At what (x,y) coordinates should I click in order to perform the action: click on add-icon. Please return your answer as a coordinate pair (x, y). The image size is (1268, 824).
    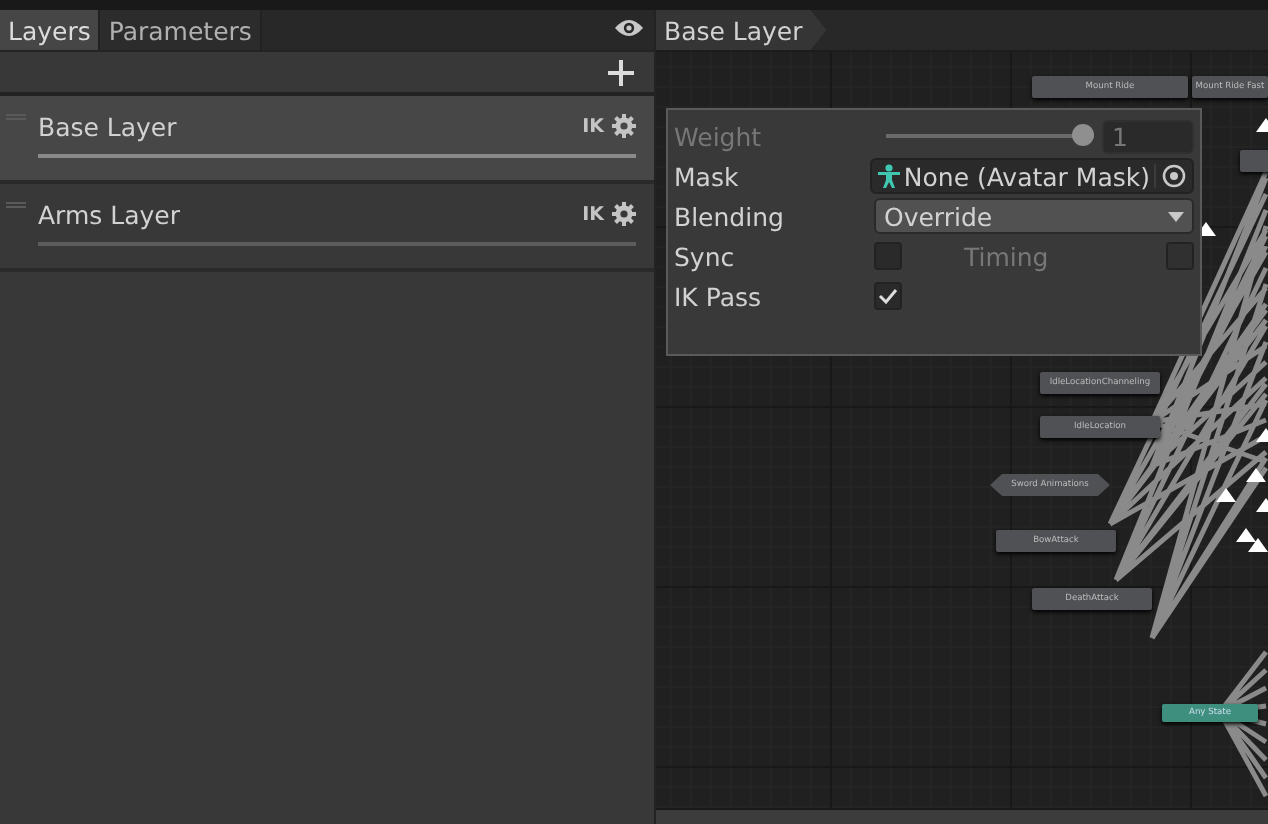
    Looking at the image, I should click on (621, 72).